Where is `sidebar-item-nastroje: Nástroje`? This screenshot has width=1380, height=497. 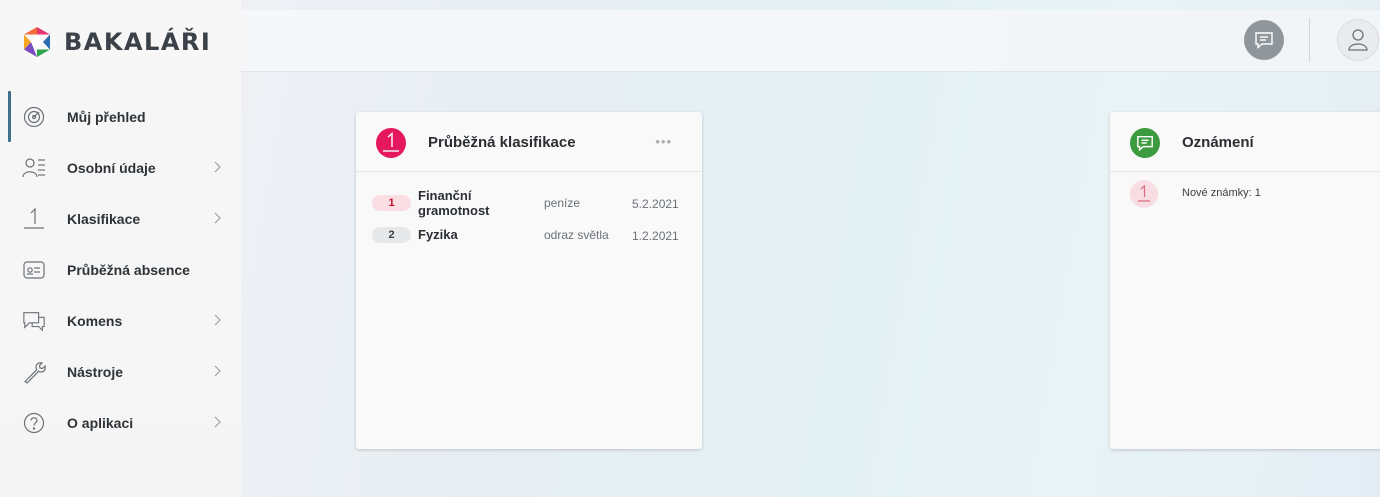
sidebar-item-nastroje: Nástroje is located at coordinates (120, 371).